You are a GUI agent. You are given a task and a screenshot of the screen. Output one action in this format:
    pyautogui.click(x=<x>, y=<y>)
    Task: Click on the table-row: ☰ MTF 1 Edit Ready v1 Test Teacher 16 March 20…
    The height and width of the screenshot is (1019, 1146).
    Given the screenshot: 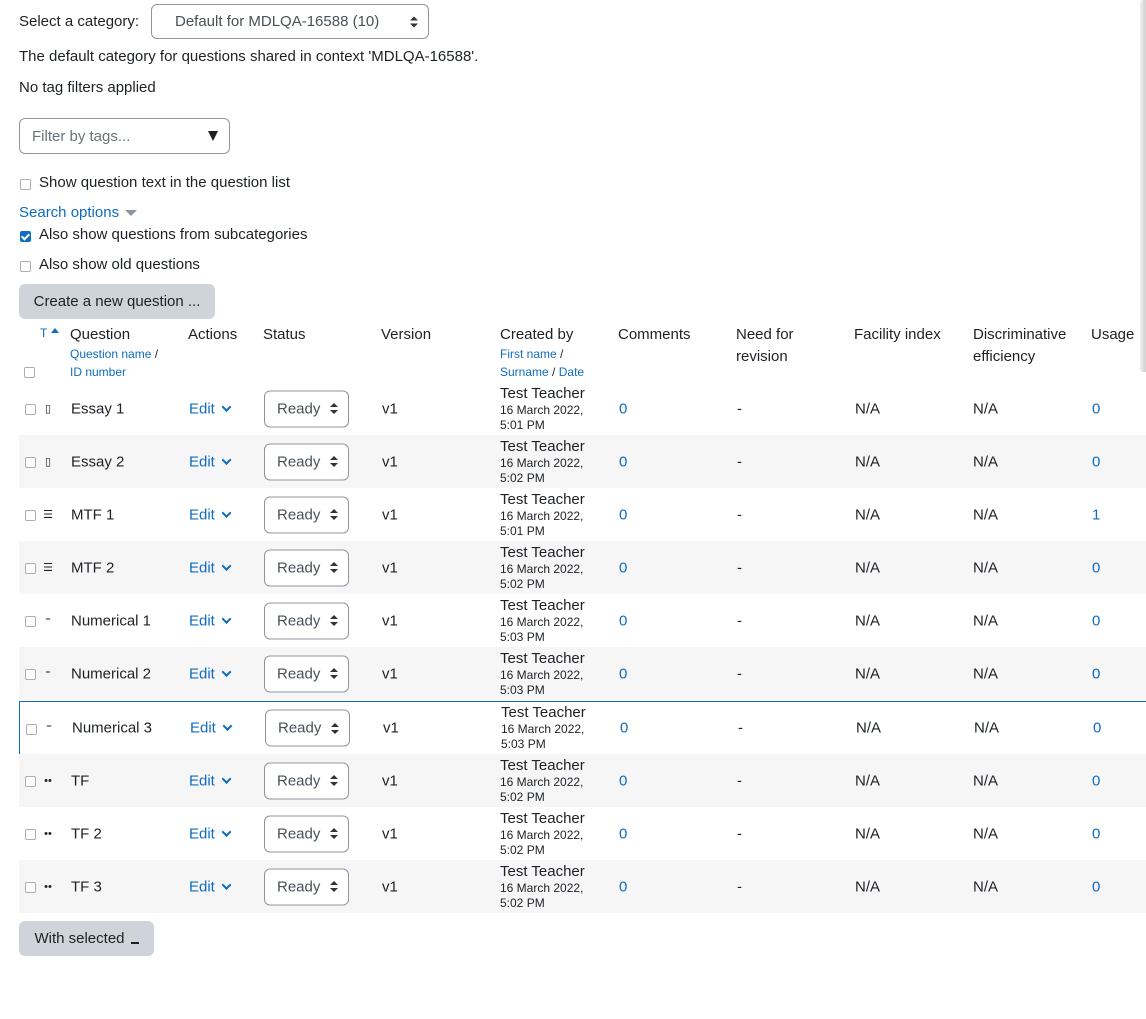 What is the action you would take?
    pyautogui.click(x=582, y=514)
    